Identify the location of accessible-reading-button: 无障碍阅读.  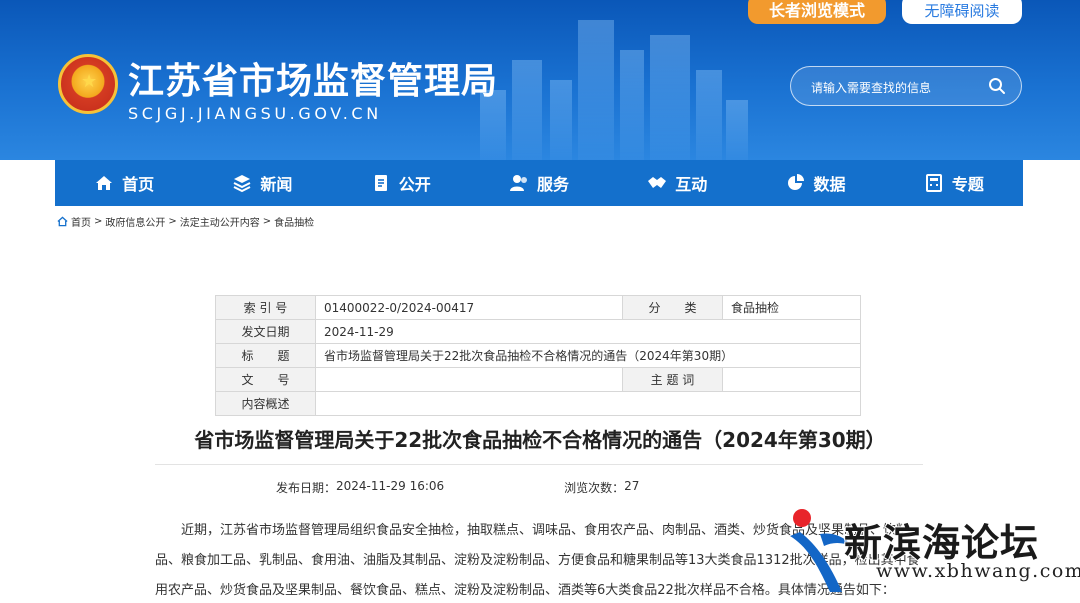
(962, 12).